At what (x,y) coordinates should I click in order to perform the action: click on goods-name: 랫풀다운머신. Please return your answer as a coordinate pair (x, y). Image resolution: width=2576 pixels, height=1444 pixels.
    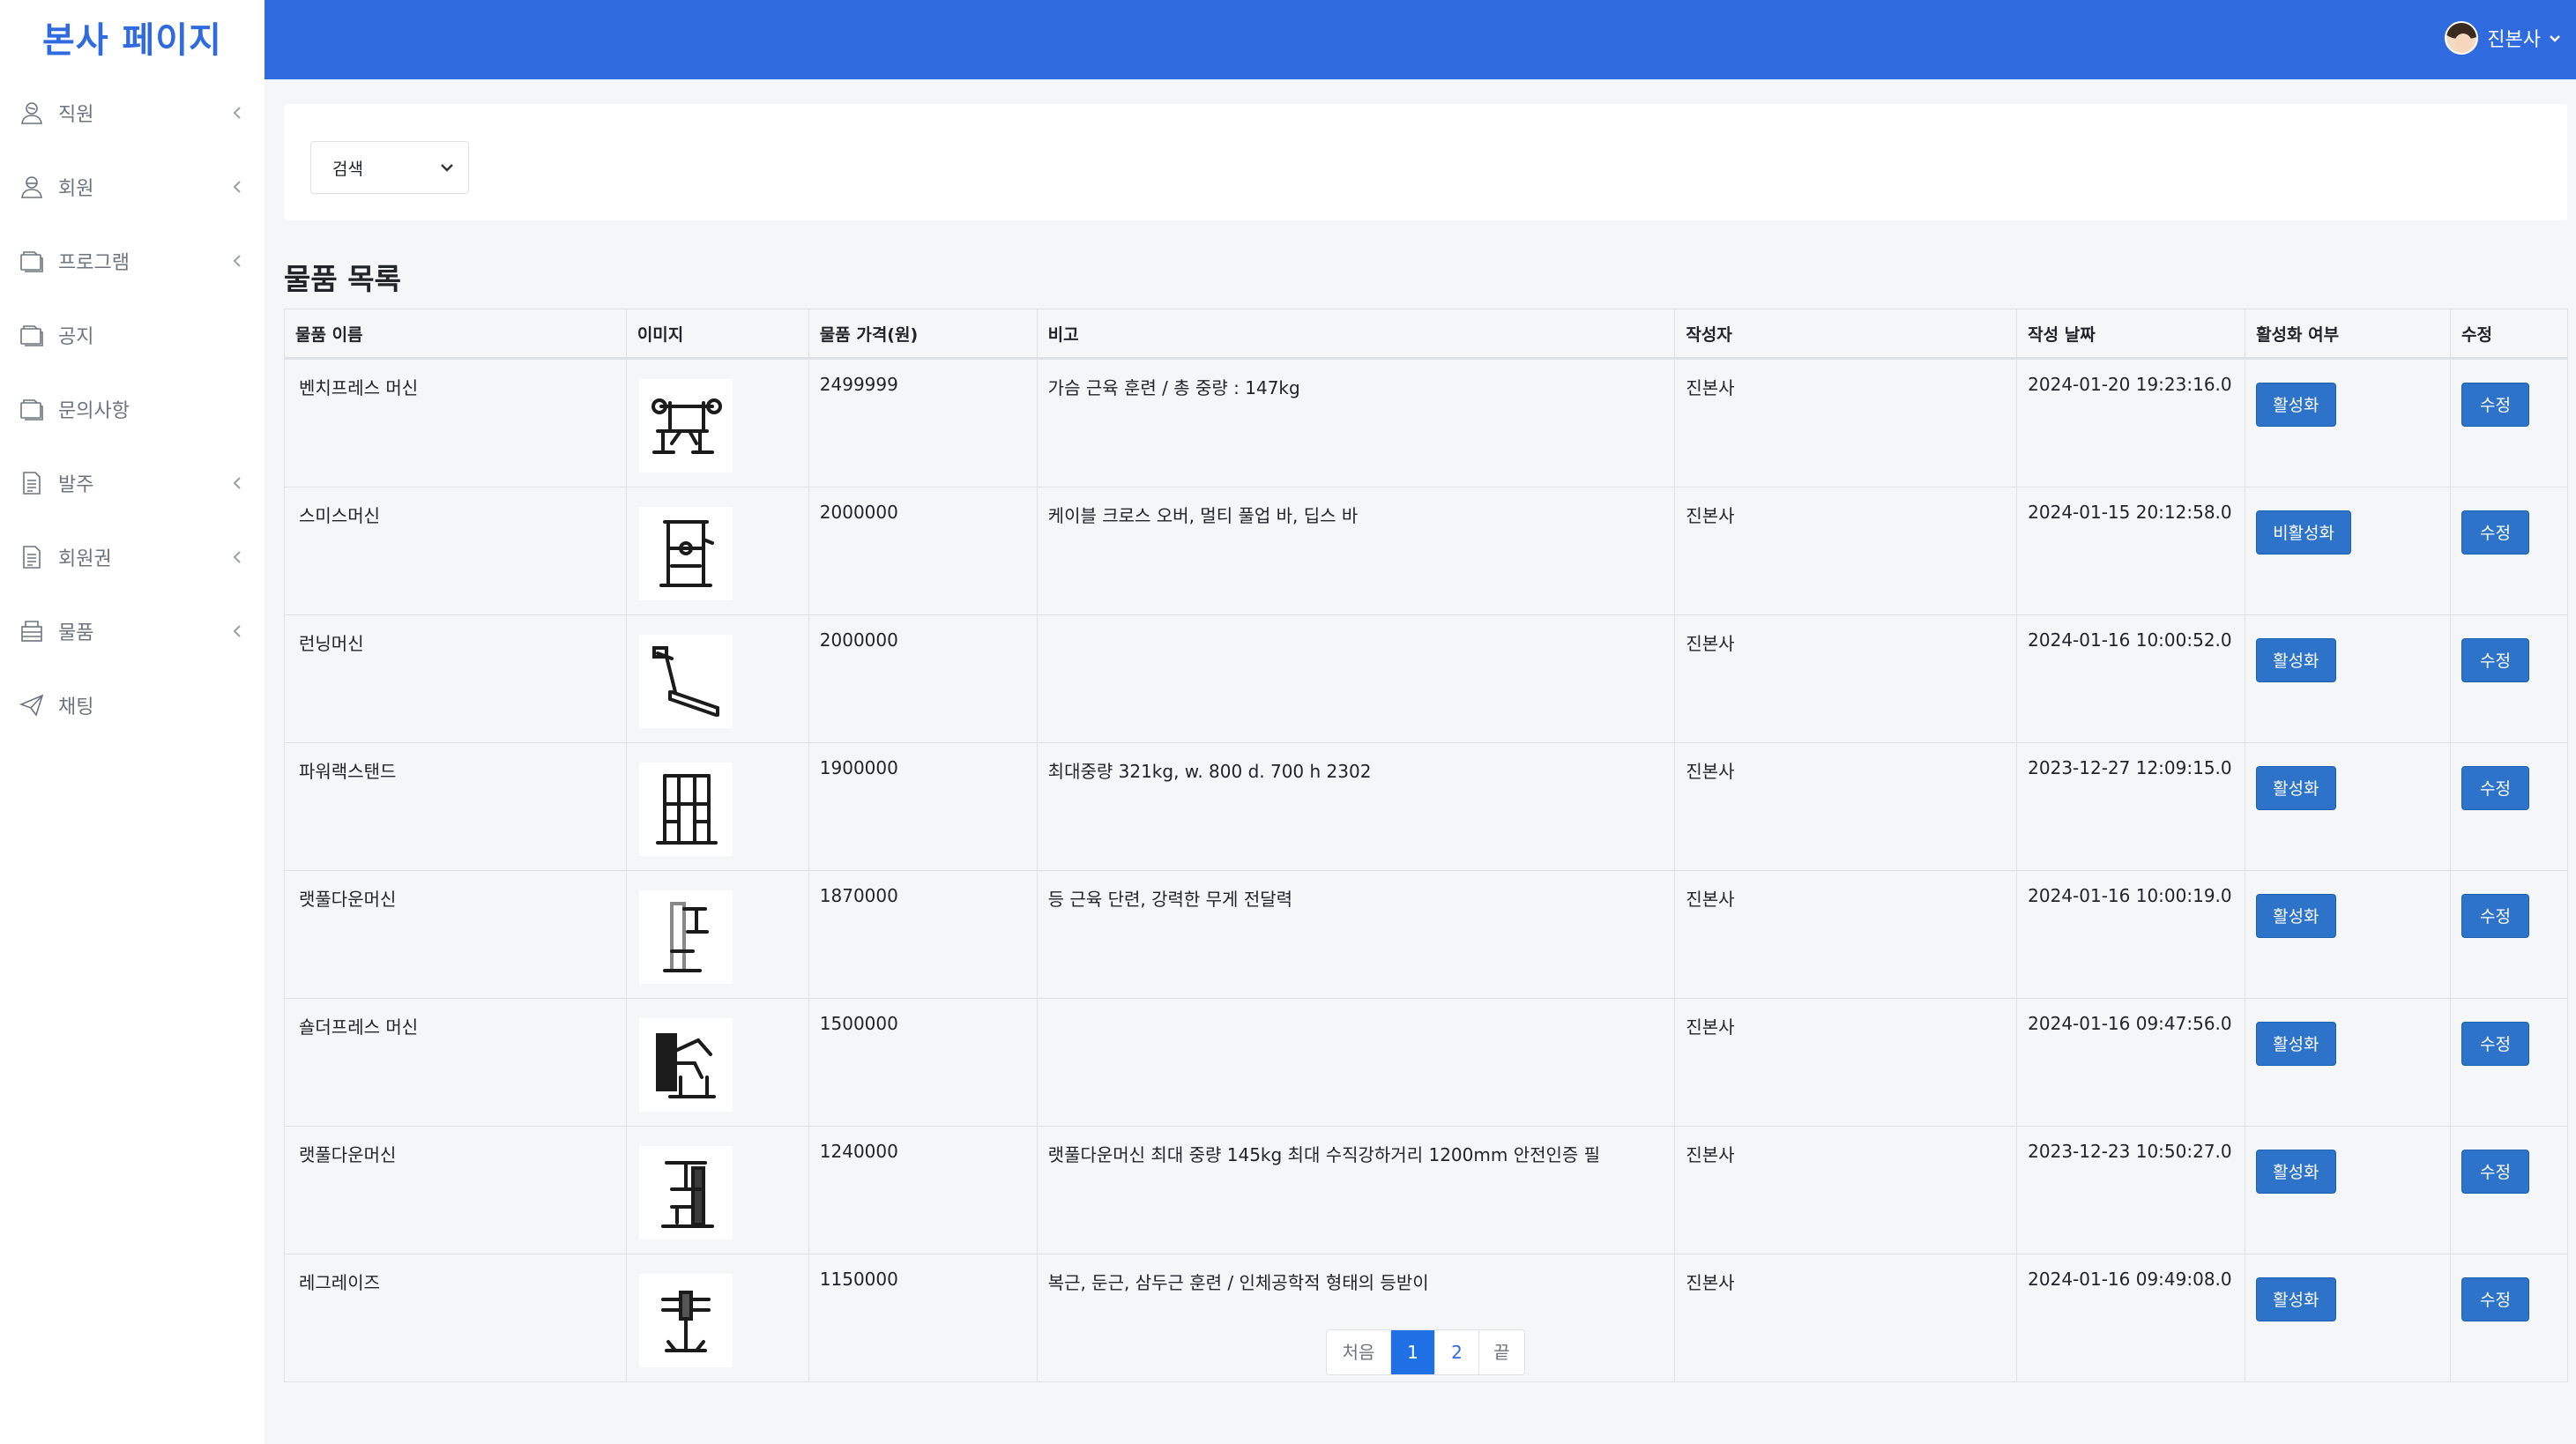
    Looking at the image, I should click on (456, 934).